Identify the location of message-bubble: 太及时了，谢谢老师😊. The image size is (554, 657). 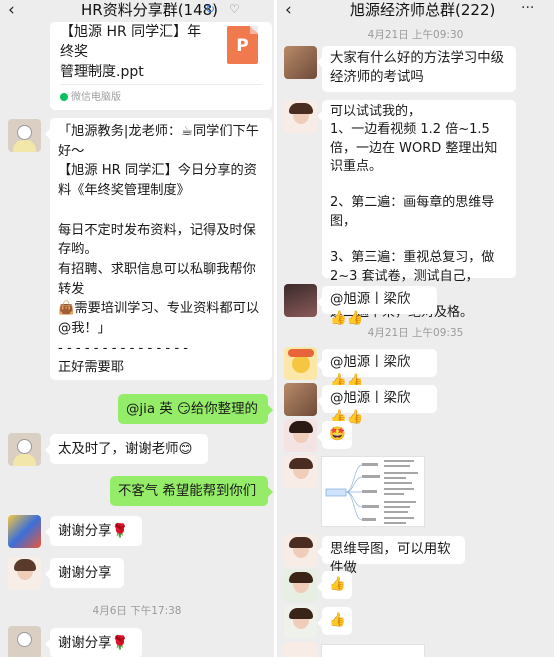
(126, 449).